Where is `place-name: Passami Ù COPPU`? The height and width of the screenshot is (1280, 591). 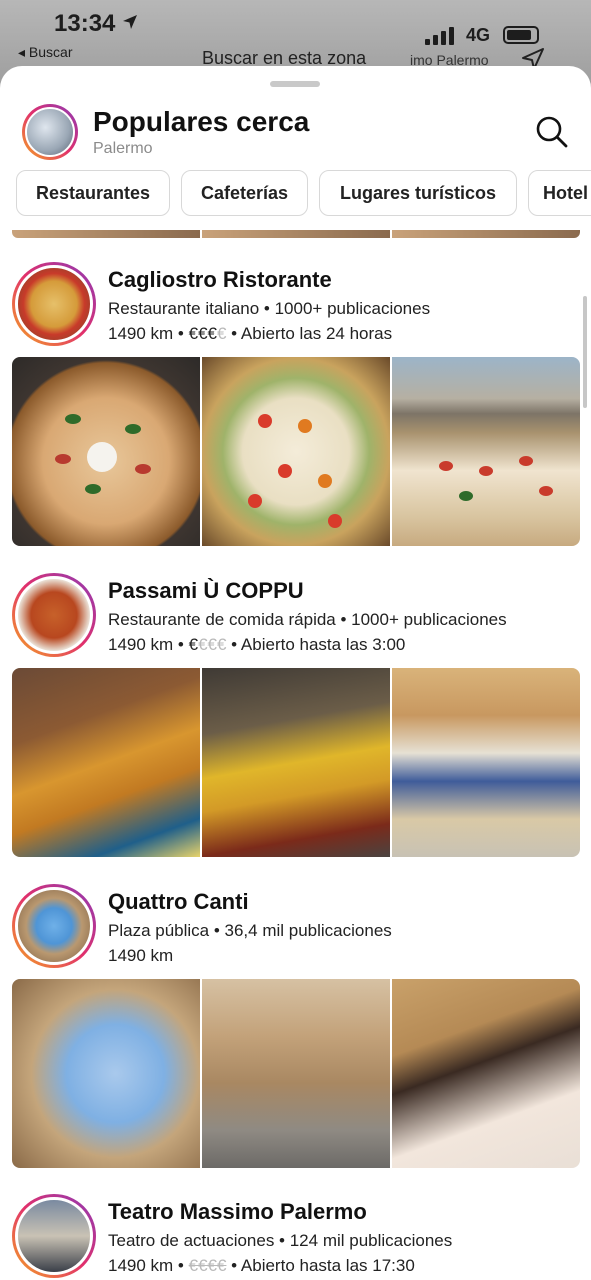
place-name: Passami Ù COPPU is located at coordinates (206, 591).